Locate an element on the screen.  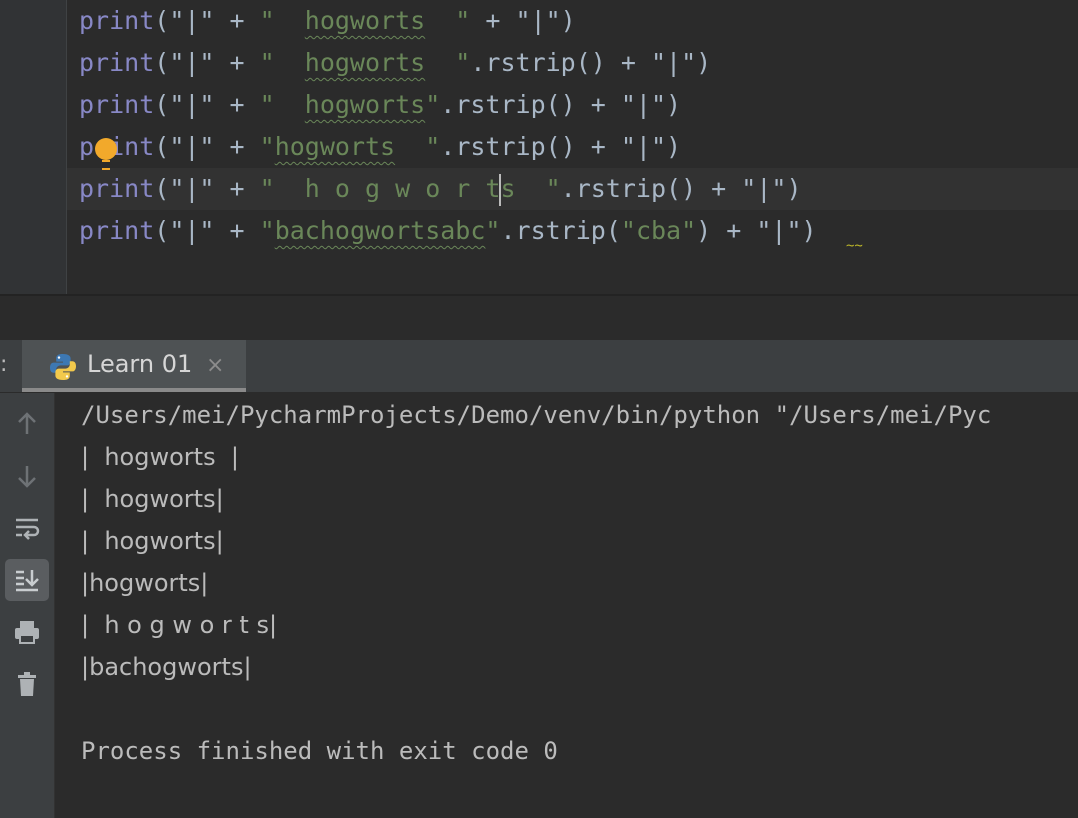
console-output-line: | hogworts | is located at coordinates (160, 457).